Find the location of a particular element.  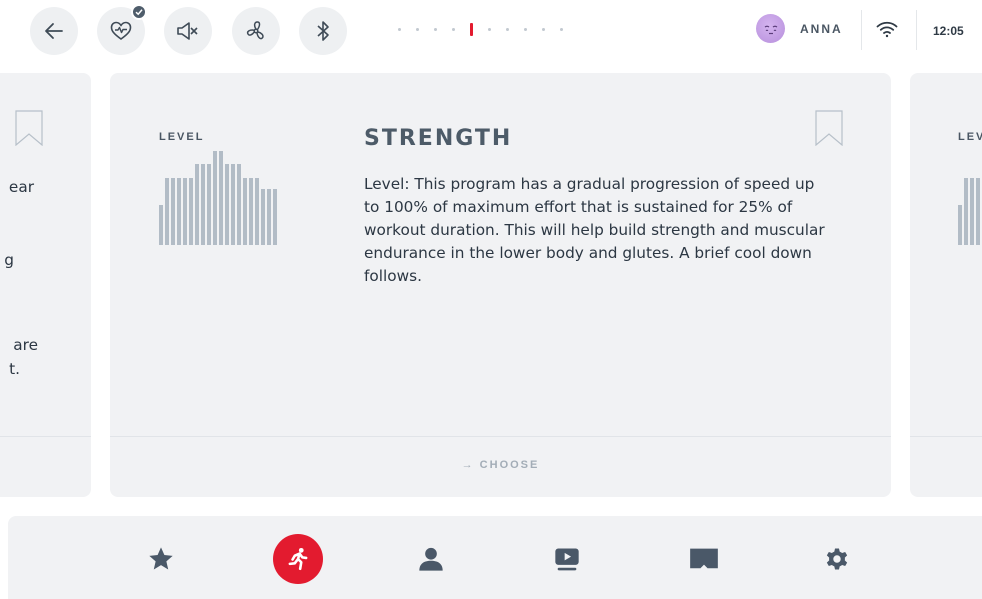

running-person-icon is located at coordinates (298, 559).